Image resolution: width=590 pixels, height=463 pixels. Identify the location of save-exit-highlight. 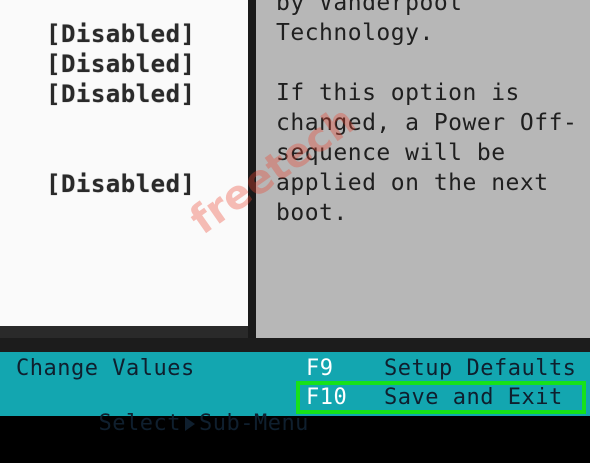
(441, 397).